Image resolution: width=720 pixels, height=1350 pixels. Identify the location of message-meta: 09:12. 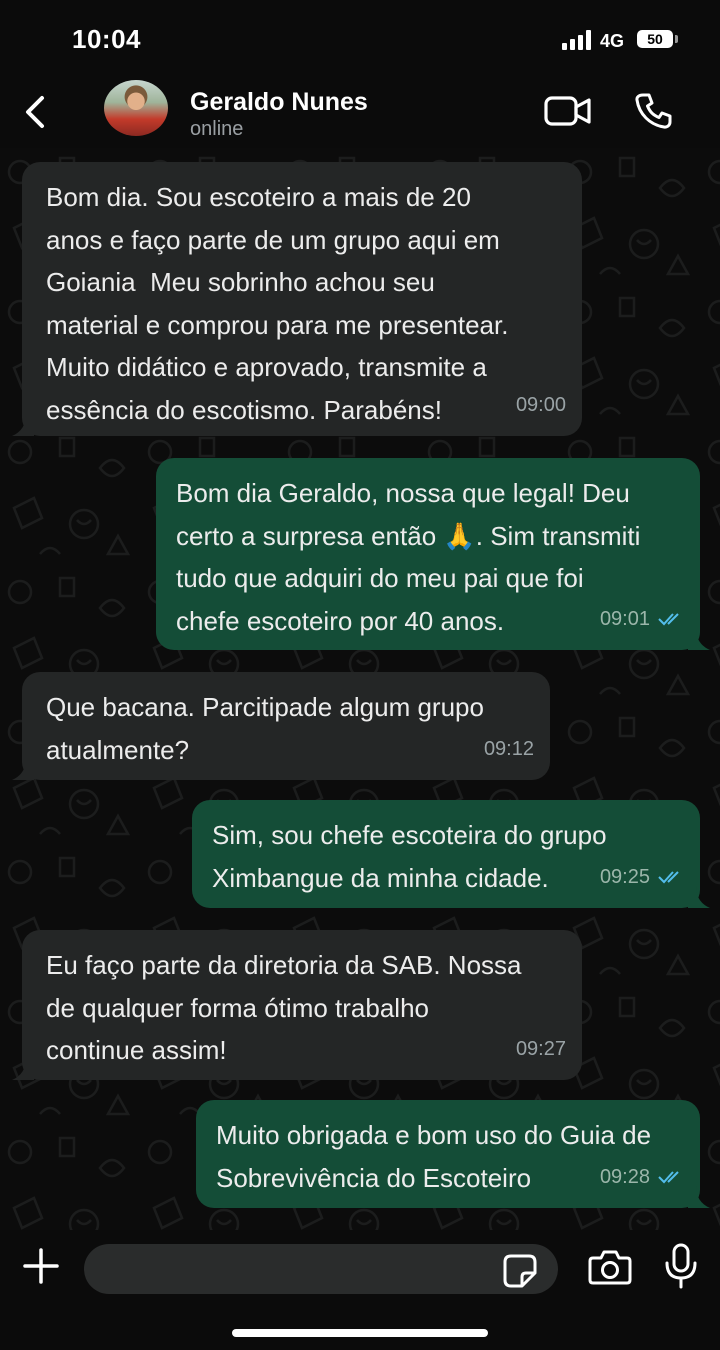
(509, 749).